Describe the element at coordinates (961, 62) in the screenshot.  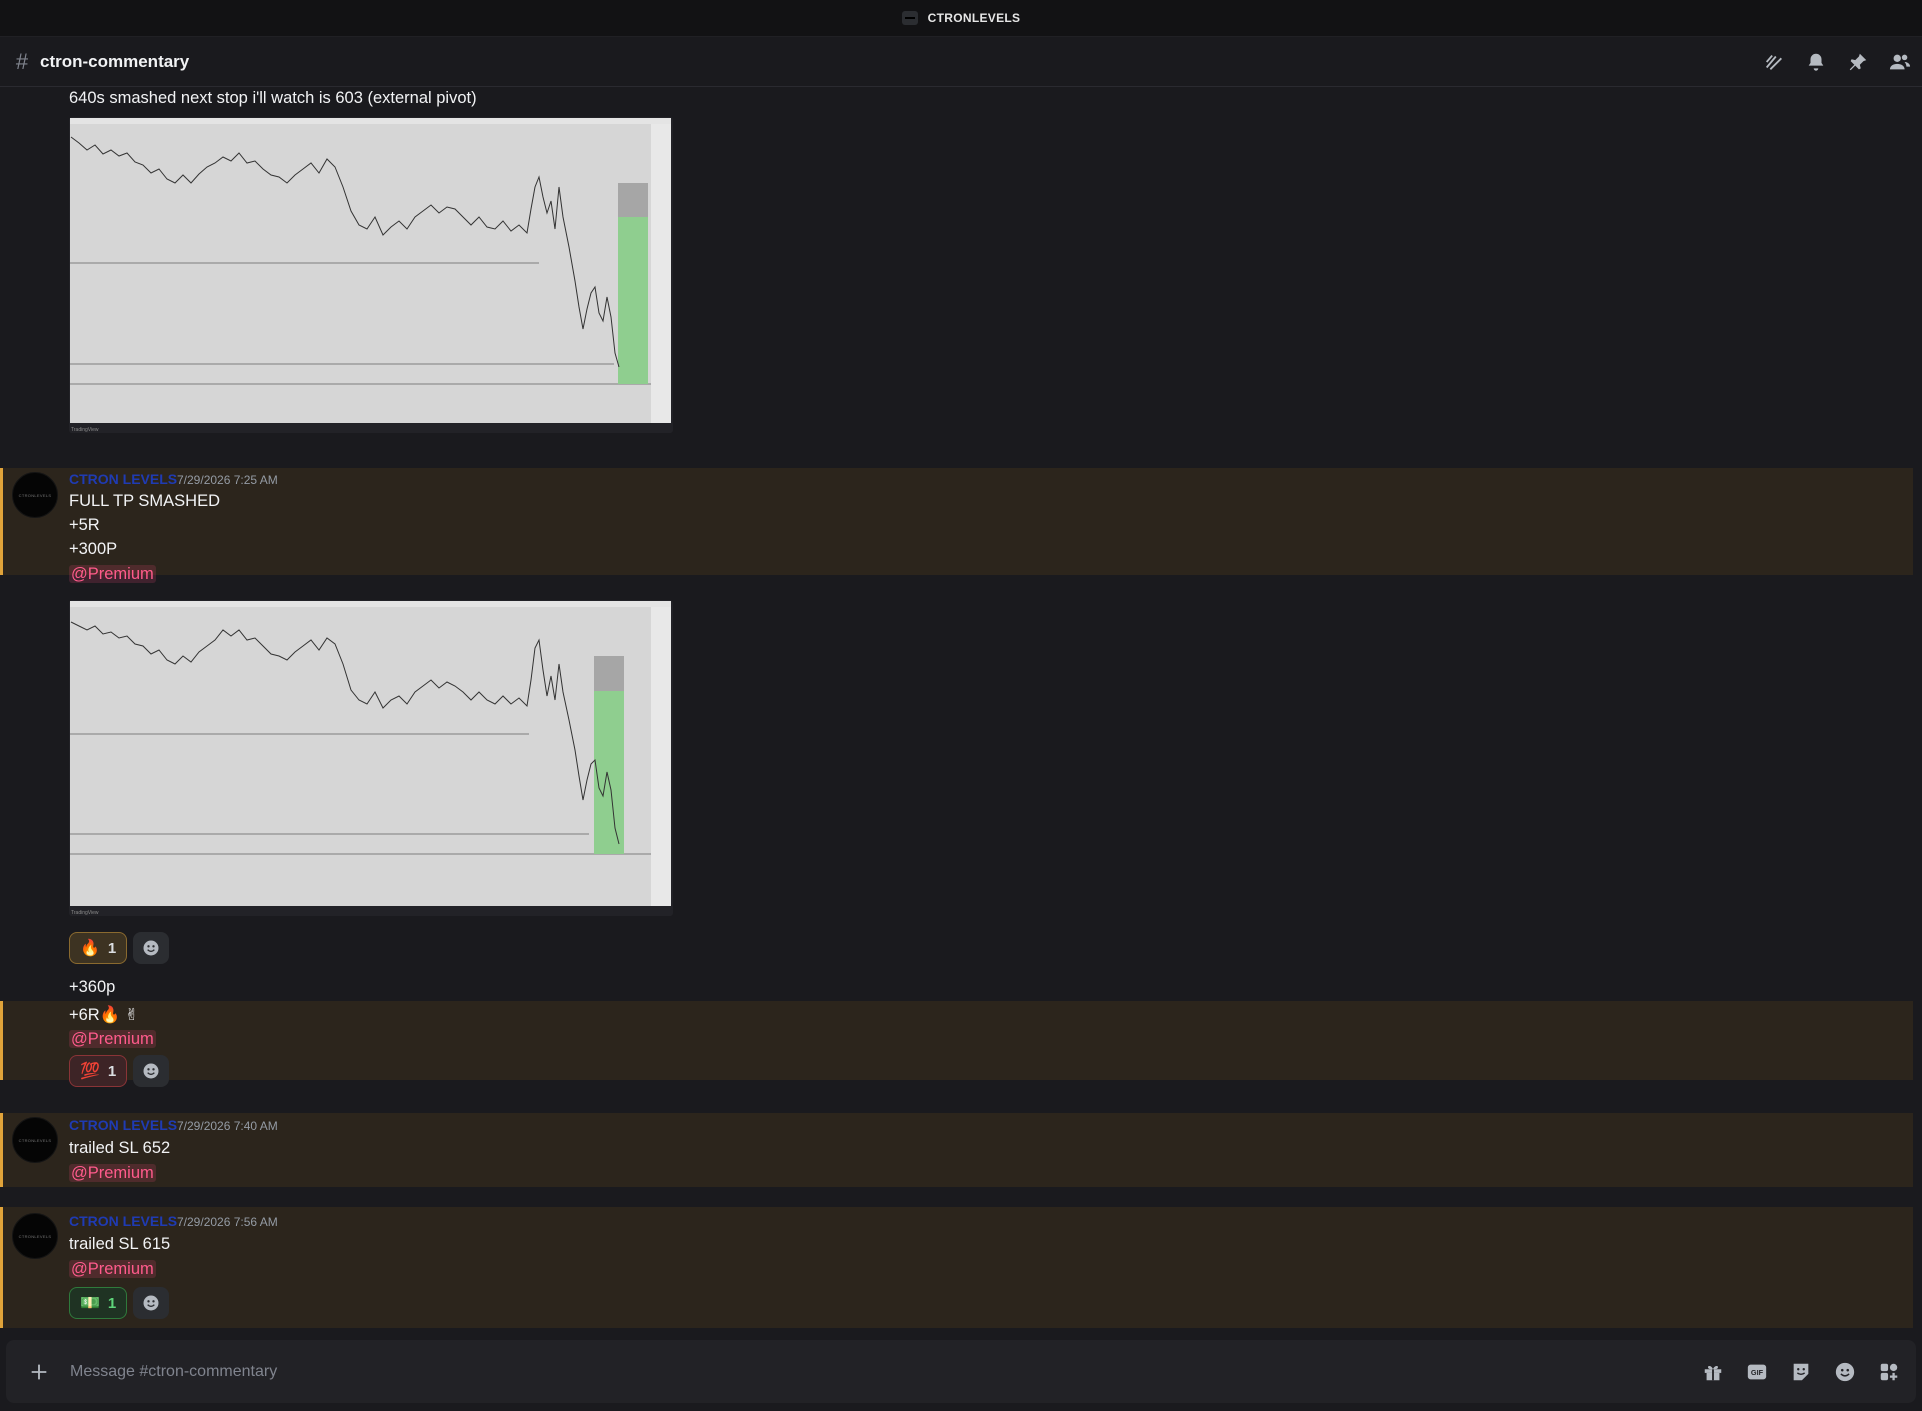
I see `channel-header: # ctron-commentary` at that location.